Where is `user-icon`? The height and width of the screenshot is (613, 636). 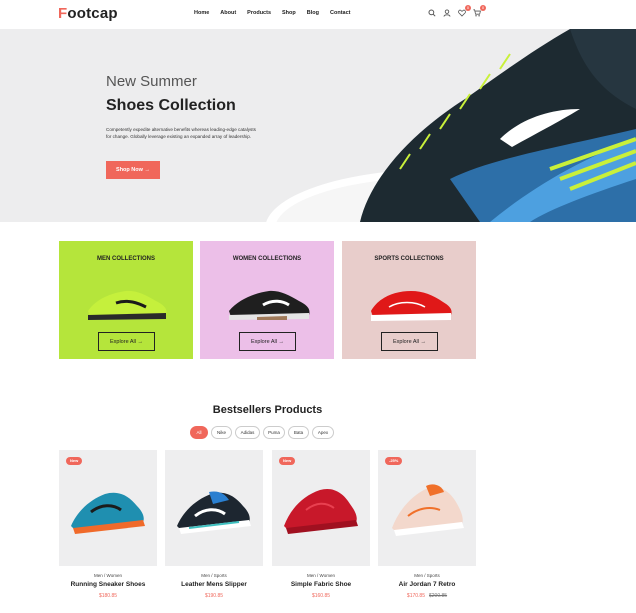
user-icon is located at coordinates (447, 13).